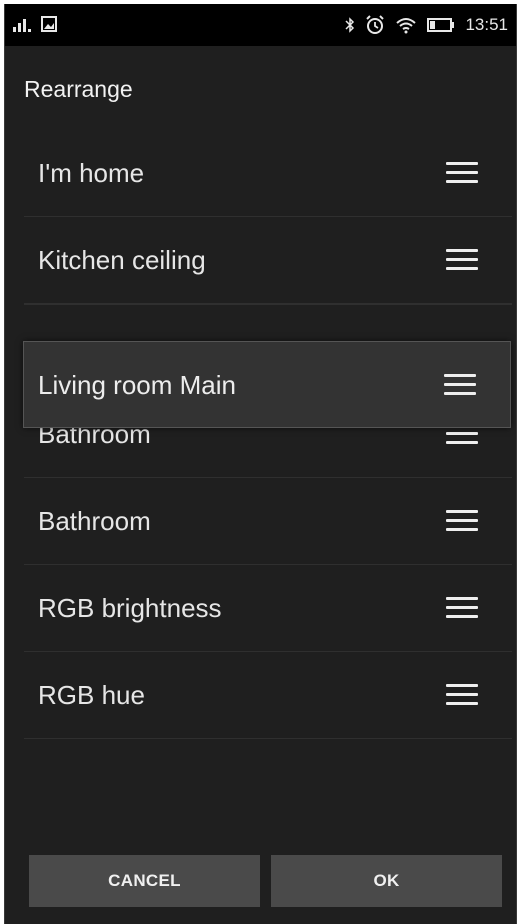  Describe the element at coordinates (91, 695) in the screenshot. I see `list-item-label: RGB hue` at that location.